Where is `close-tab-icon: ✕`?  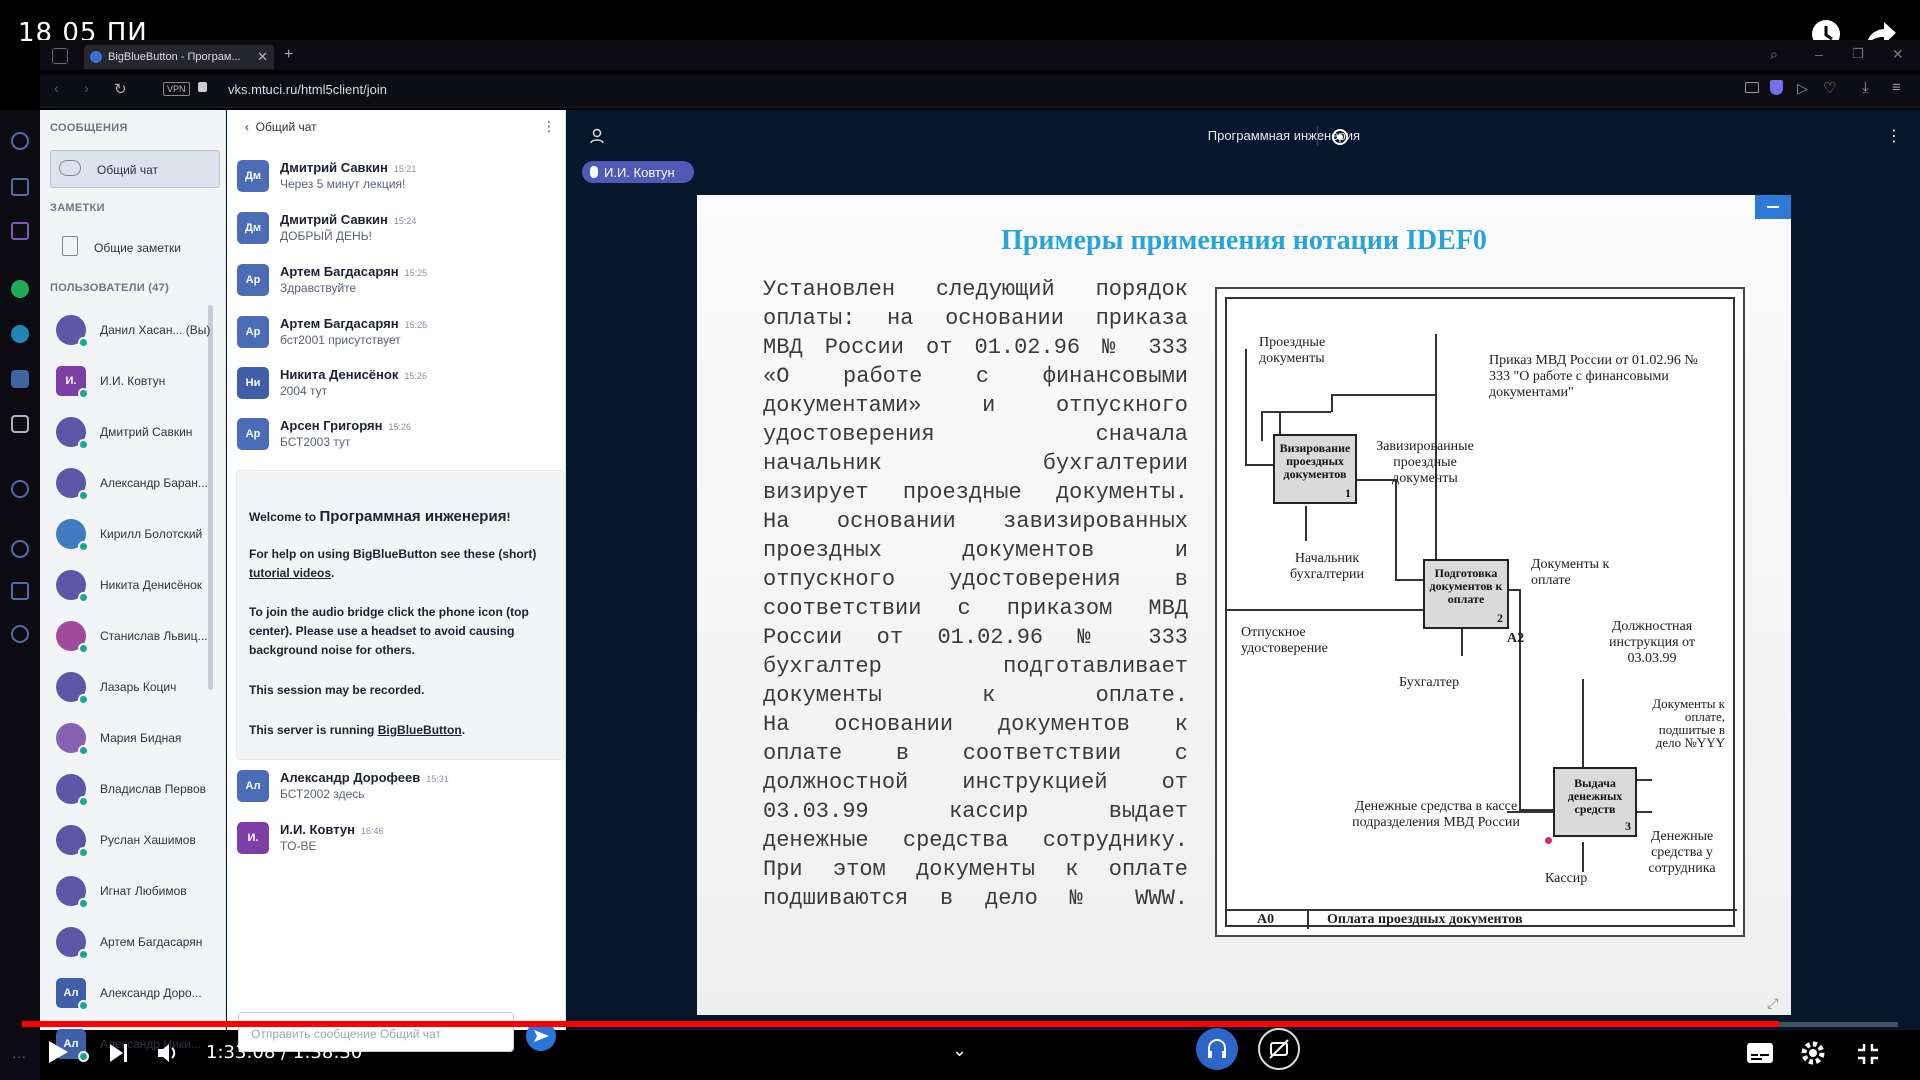
close-tab-icon: ✕ is located at coordinates (262, 57).